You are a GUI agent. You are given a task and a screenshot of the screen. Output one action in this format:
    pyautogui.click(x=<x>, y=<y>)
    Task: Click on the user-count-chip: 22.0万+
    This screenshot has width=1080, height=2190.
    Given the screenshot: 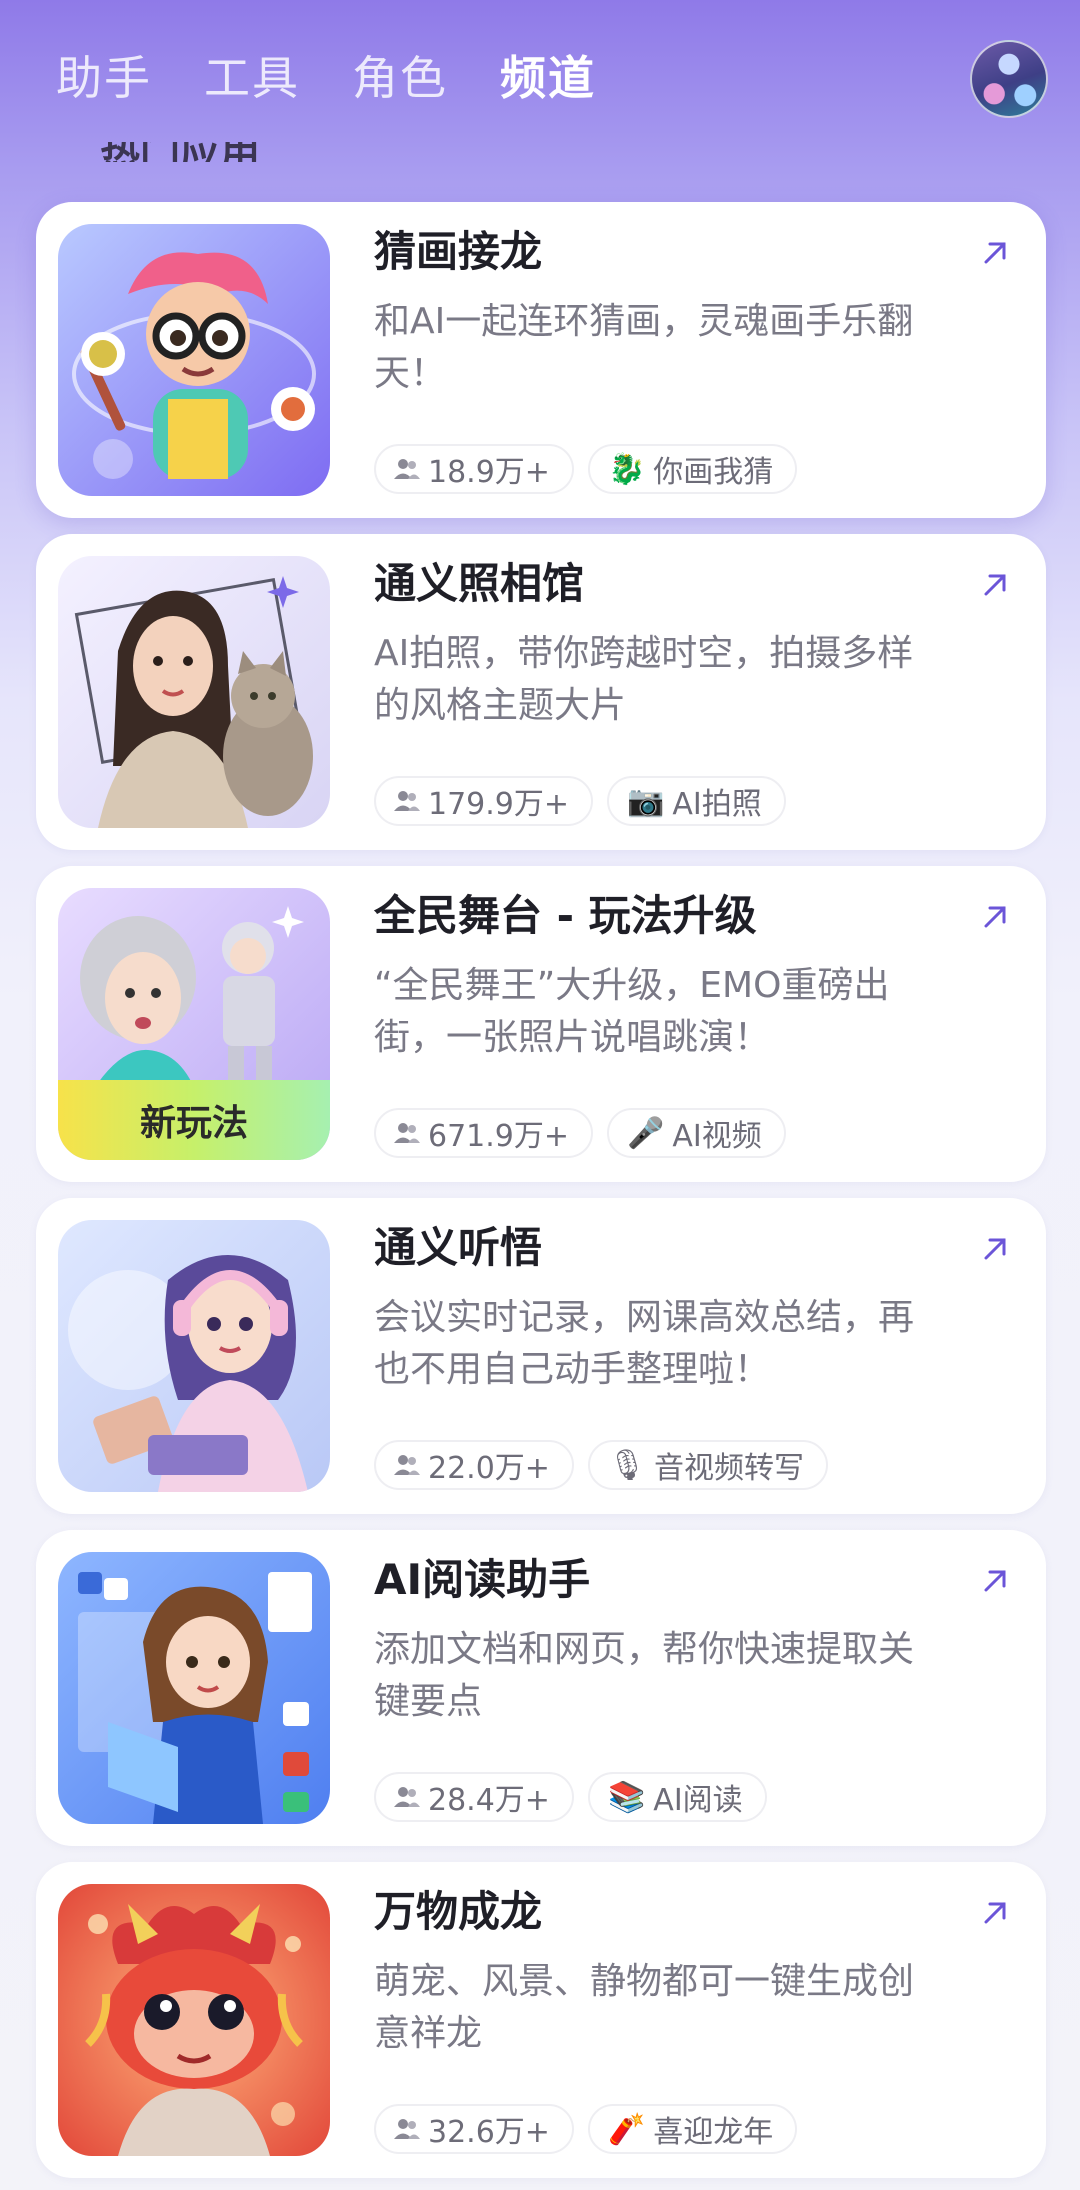 What is the action you would take?
    pyautogui.click(x=474, y=1465)
    